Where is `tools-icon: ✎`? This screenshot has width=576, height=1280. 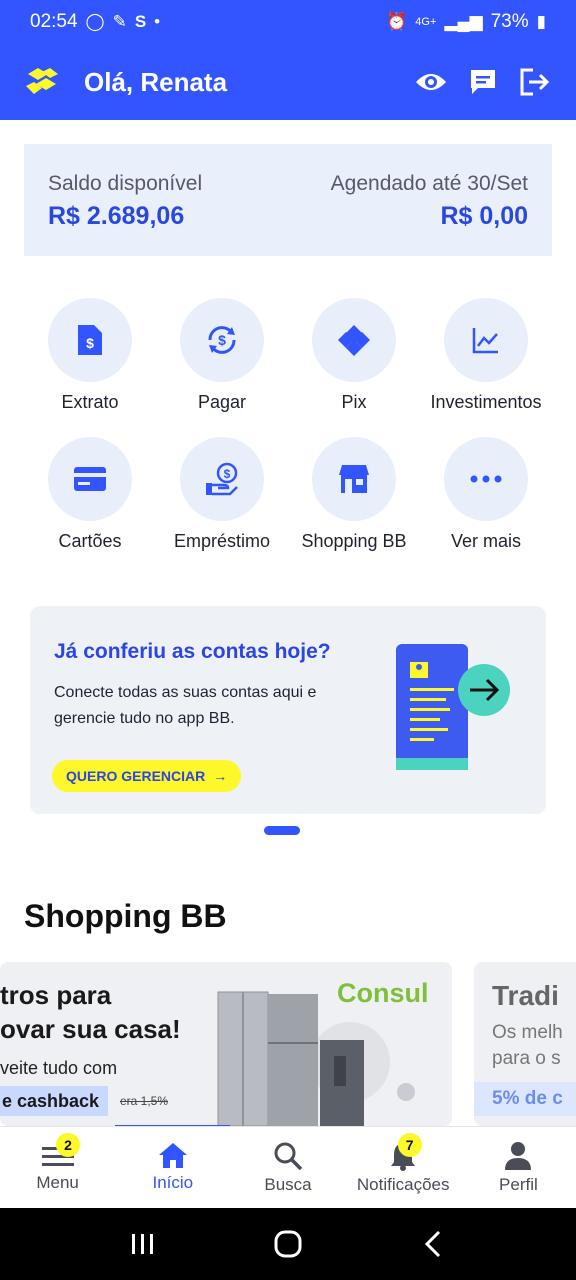 tools-icon: ✎ is located at coordinates (119, 21).